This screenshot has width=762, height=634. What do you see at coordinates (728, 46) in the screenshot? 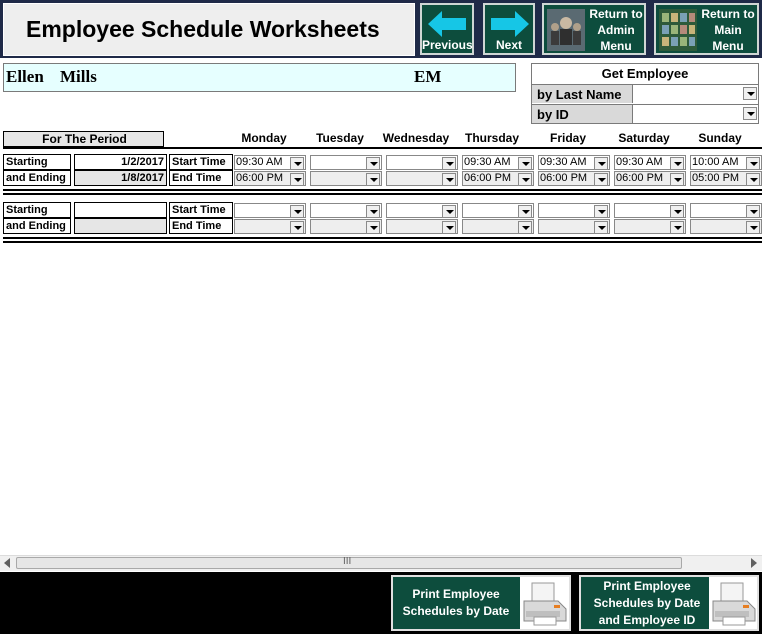
I see `main-label-3: Menu` at bounding box center [728, 46].